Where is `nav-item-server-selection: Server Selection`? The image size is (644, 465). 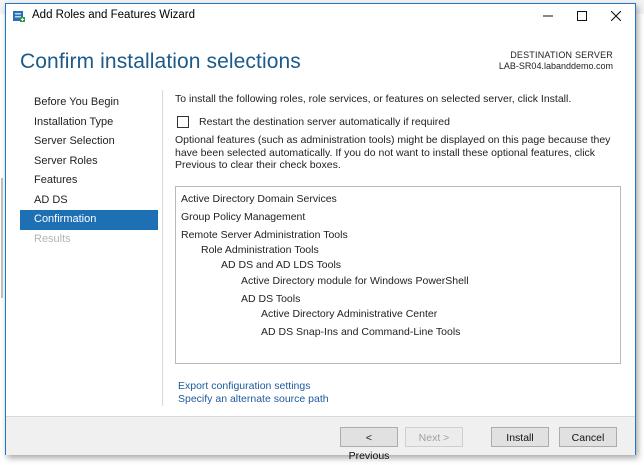
nav-item-server-selection: Server Selection is located at coordinates (89, 142).